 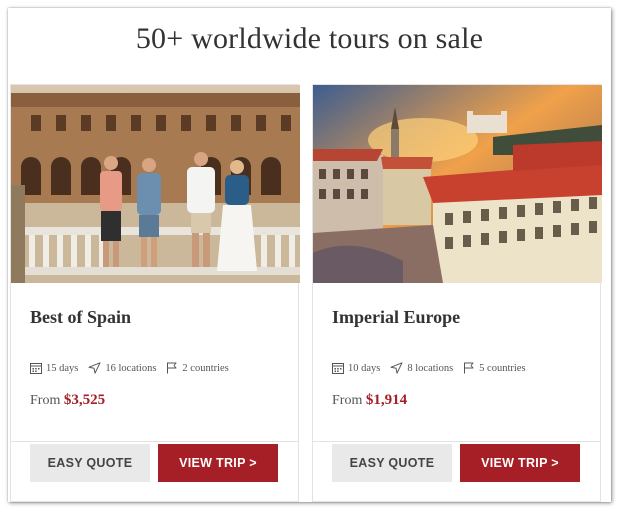 I want to click on locations-text: 16 locations, so click(x=131, y=368).